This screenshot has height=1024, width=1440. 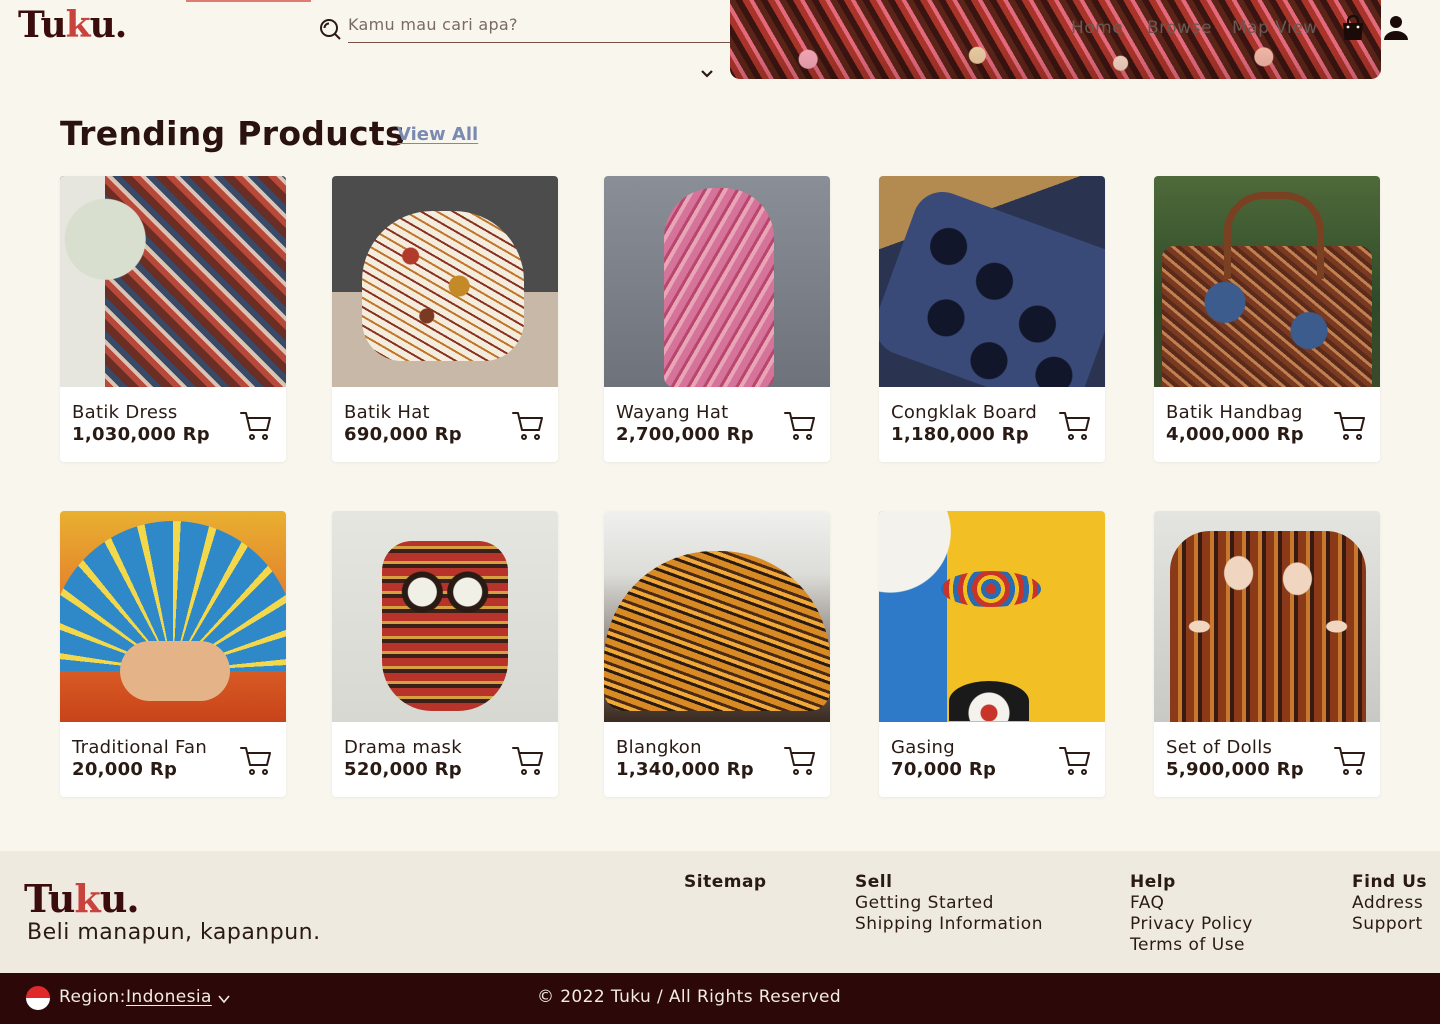 I want to click on page-title: Trending Products, so click(x=232, y=133).